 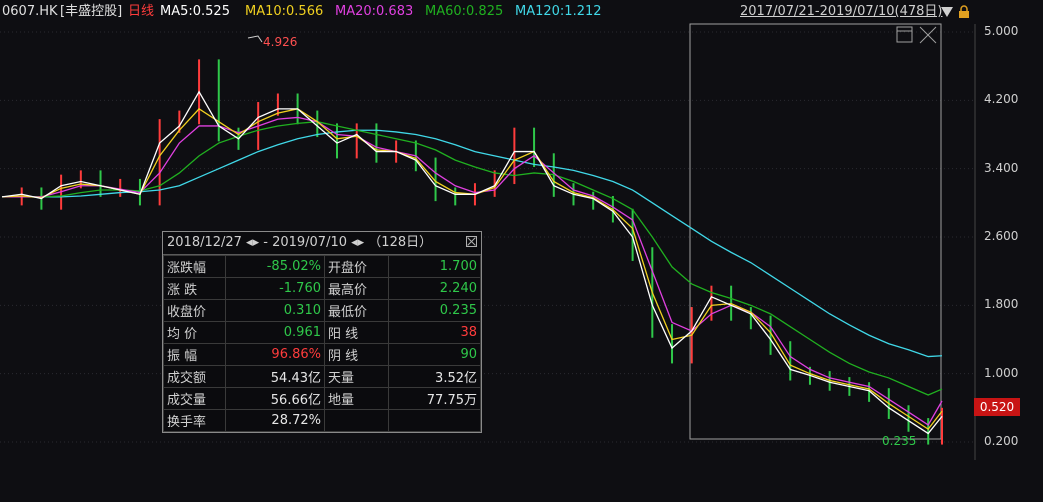 I want to click on stats-cell: 77.75万, so click(x=434, y=398).